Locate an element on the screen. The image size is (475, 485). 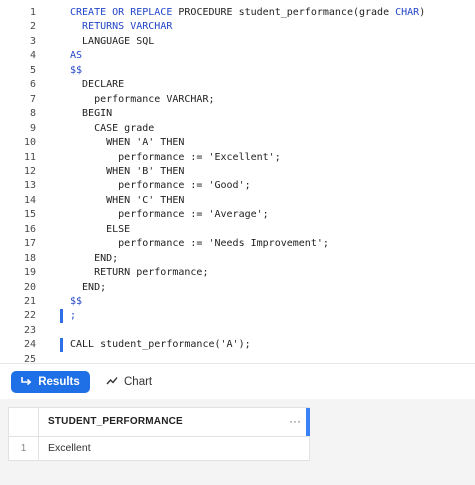
line-number: 22 is located at coordinates (29, 316).